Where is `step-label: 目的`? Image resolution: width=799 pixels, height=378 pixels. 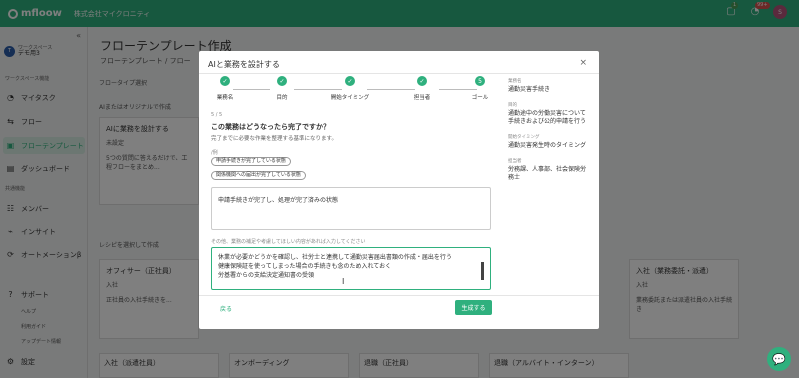 step-label: 目的 is located at coordinates (282, 98).